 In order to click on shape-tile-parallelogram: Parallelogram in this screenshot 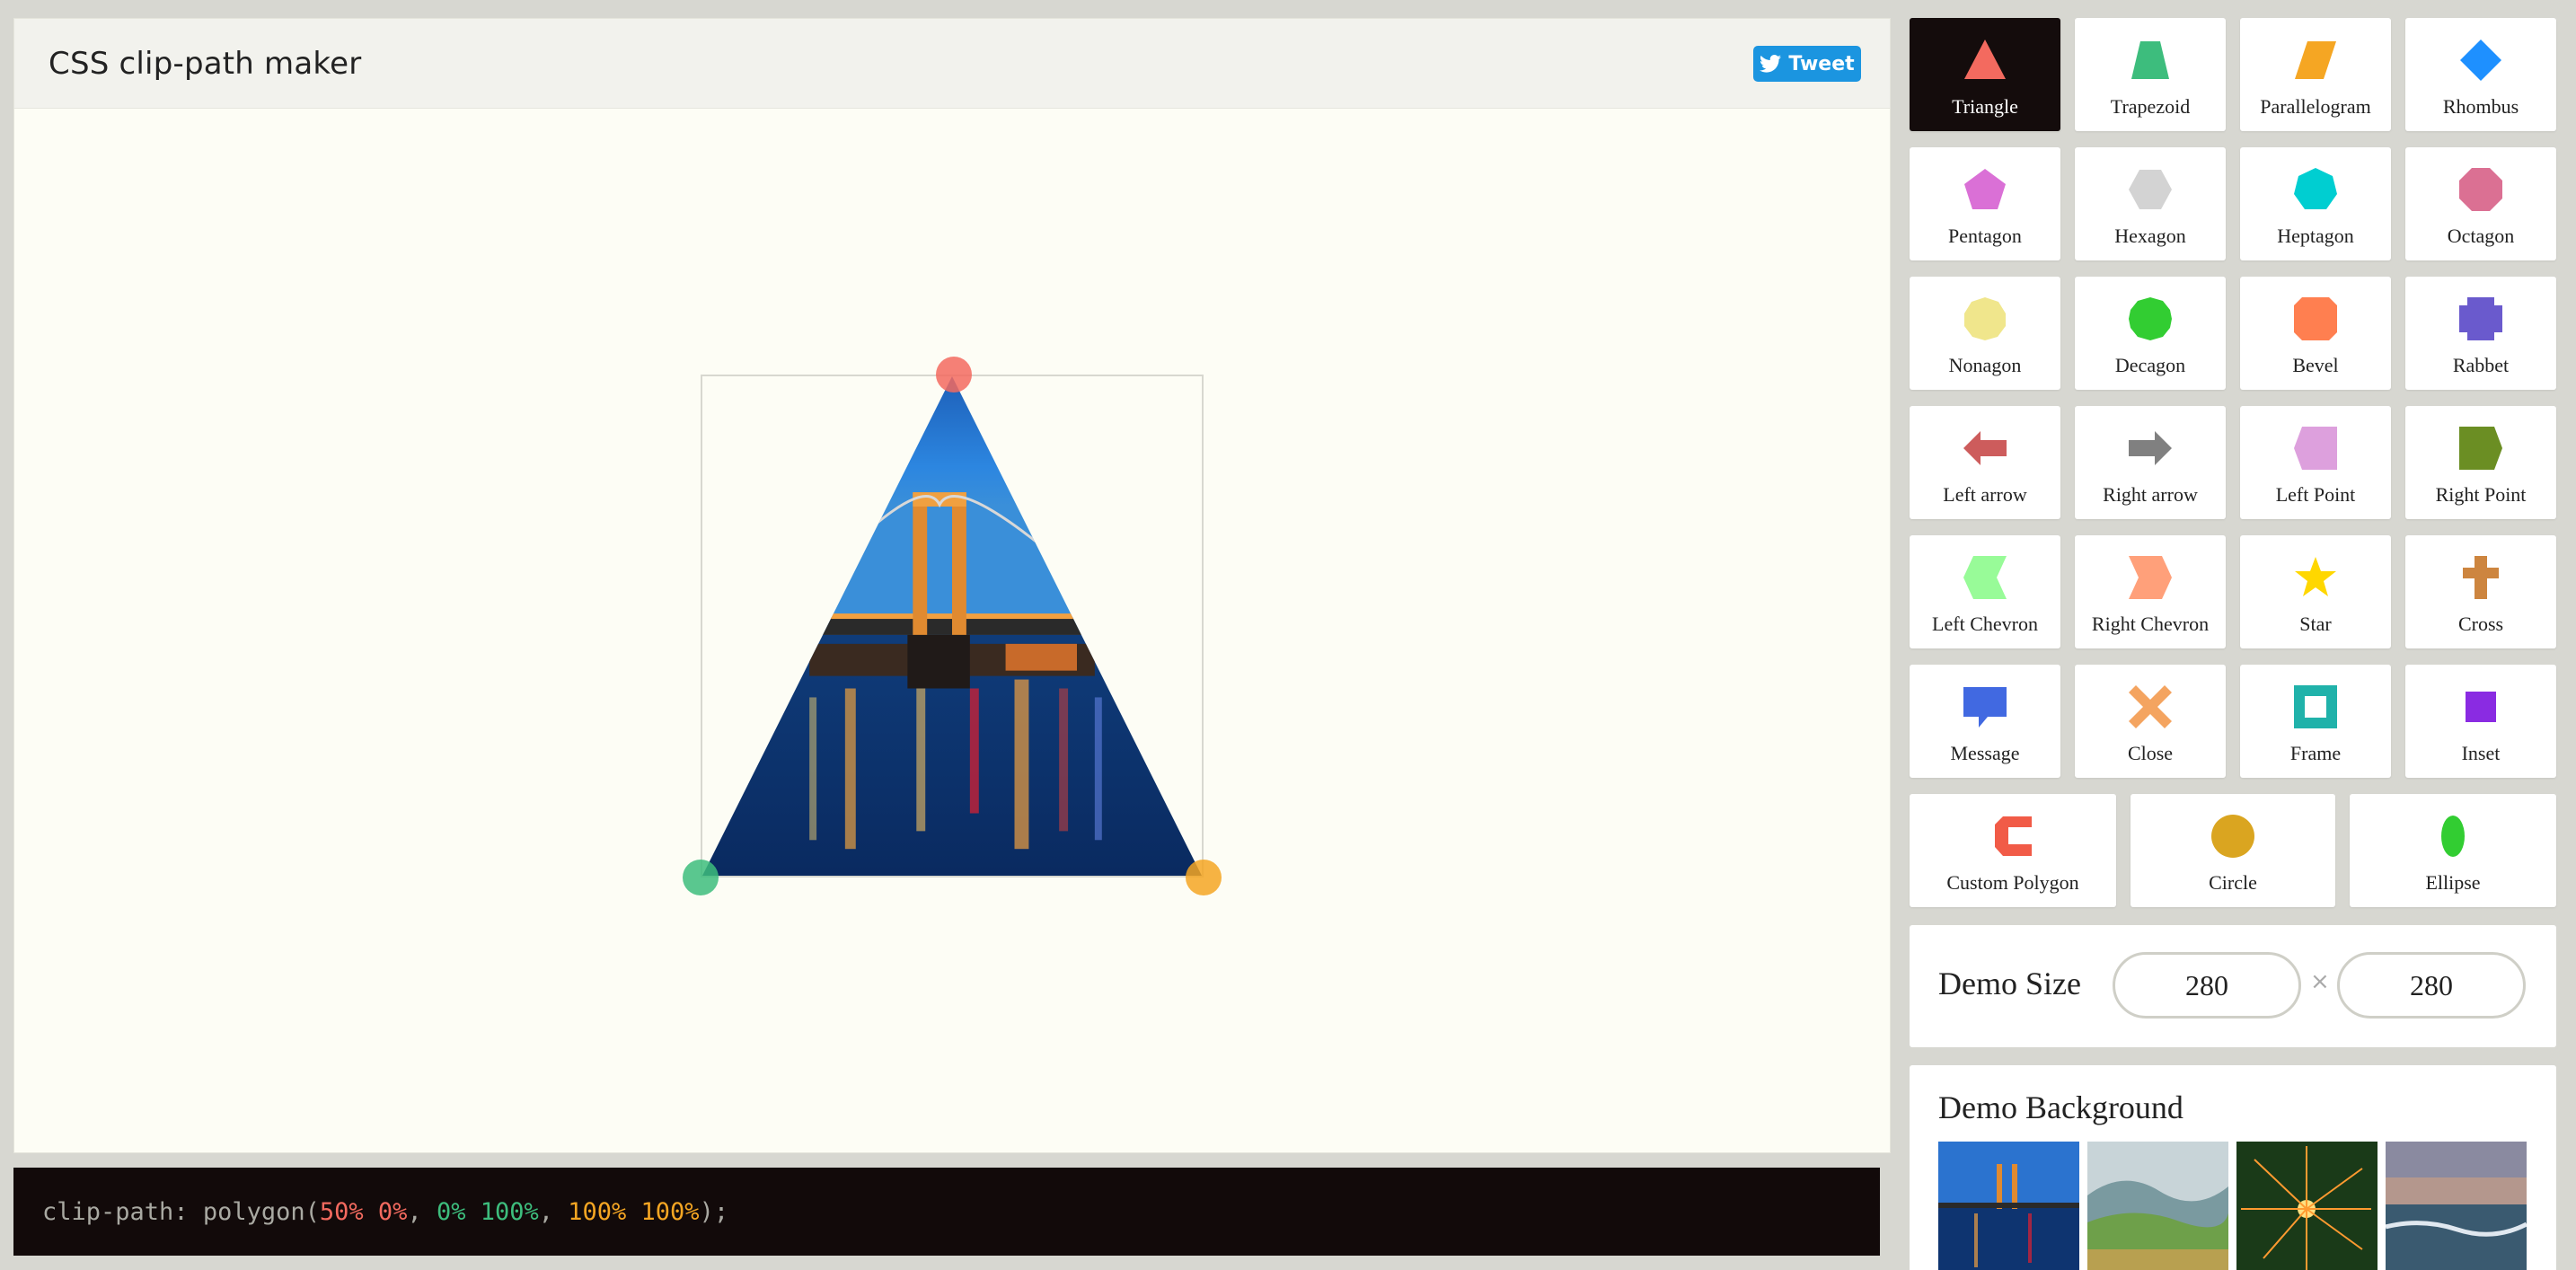, I will do `click(2315, 75)`.